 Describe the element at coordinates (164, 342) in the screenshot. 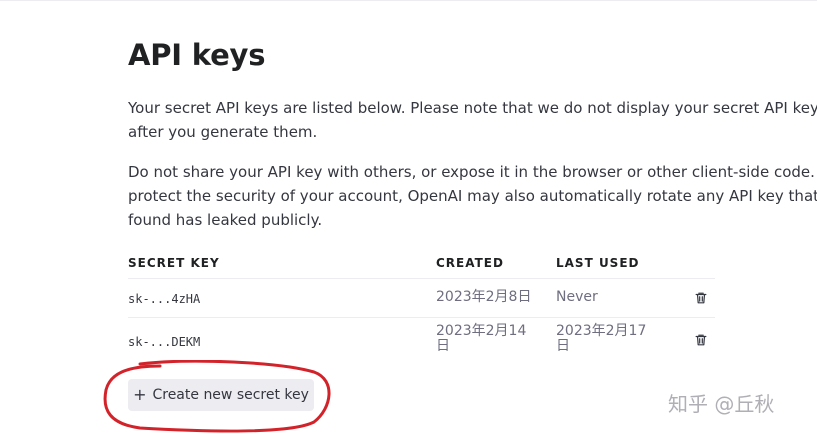

I see `secret-key-value: sk-...DEKM` at that location.